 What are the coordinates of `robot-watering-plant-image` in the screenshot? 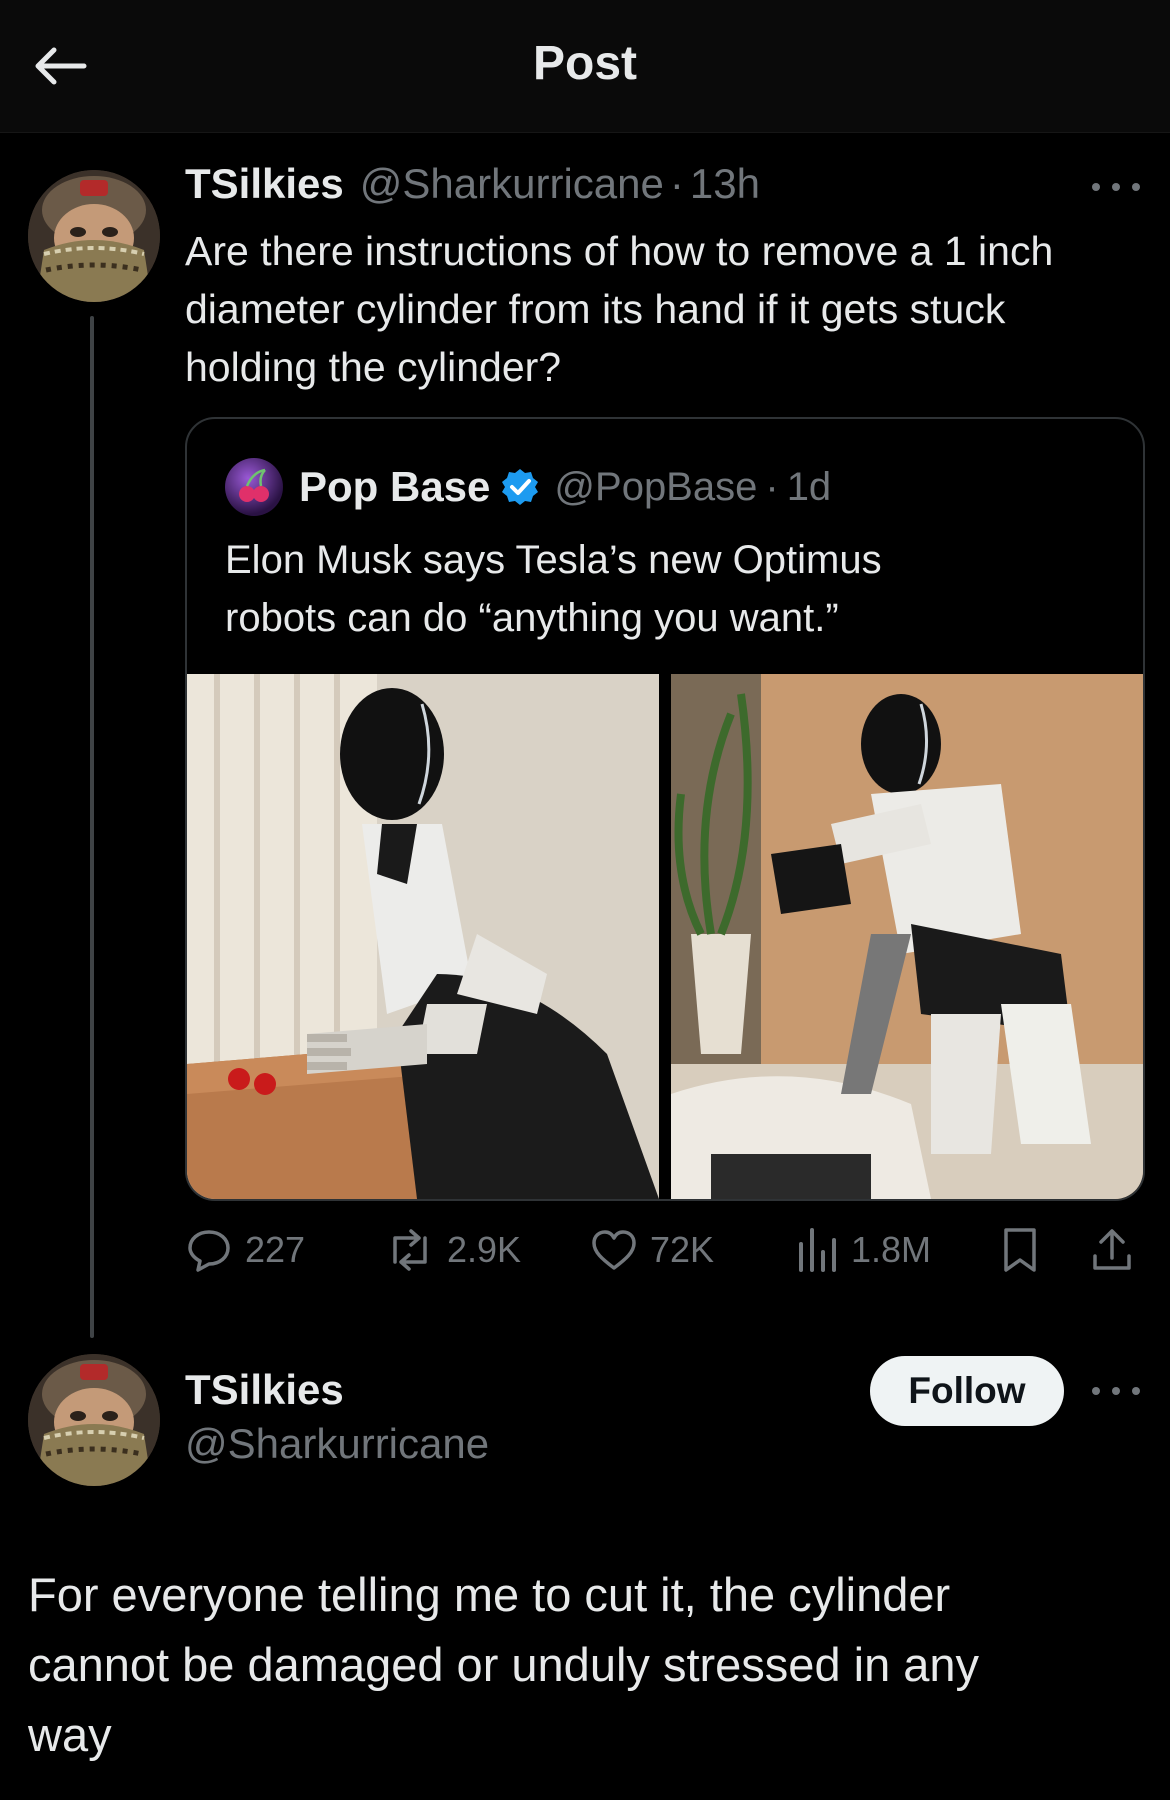 It's located at (907, 936).